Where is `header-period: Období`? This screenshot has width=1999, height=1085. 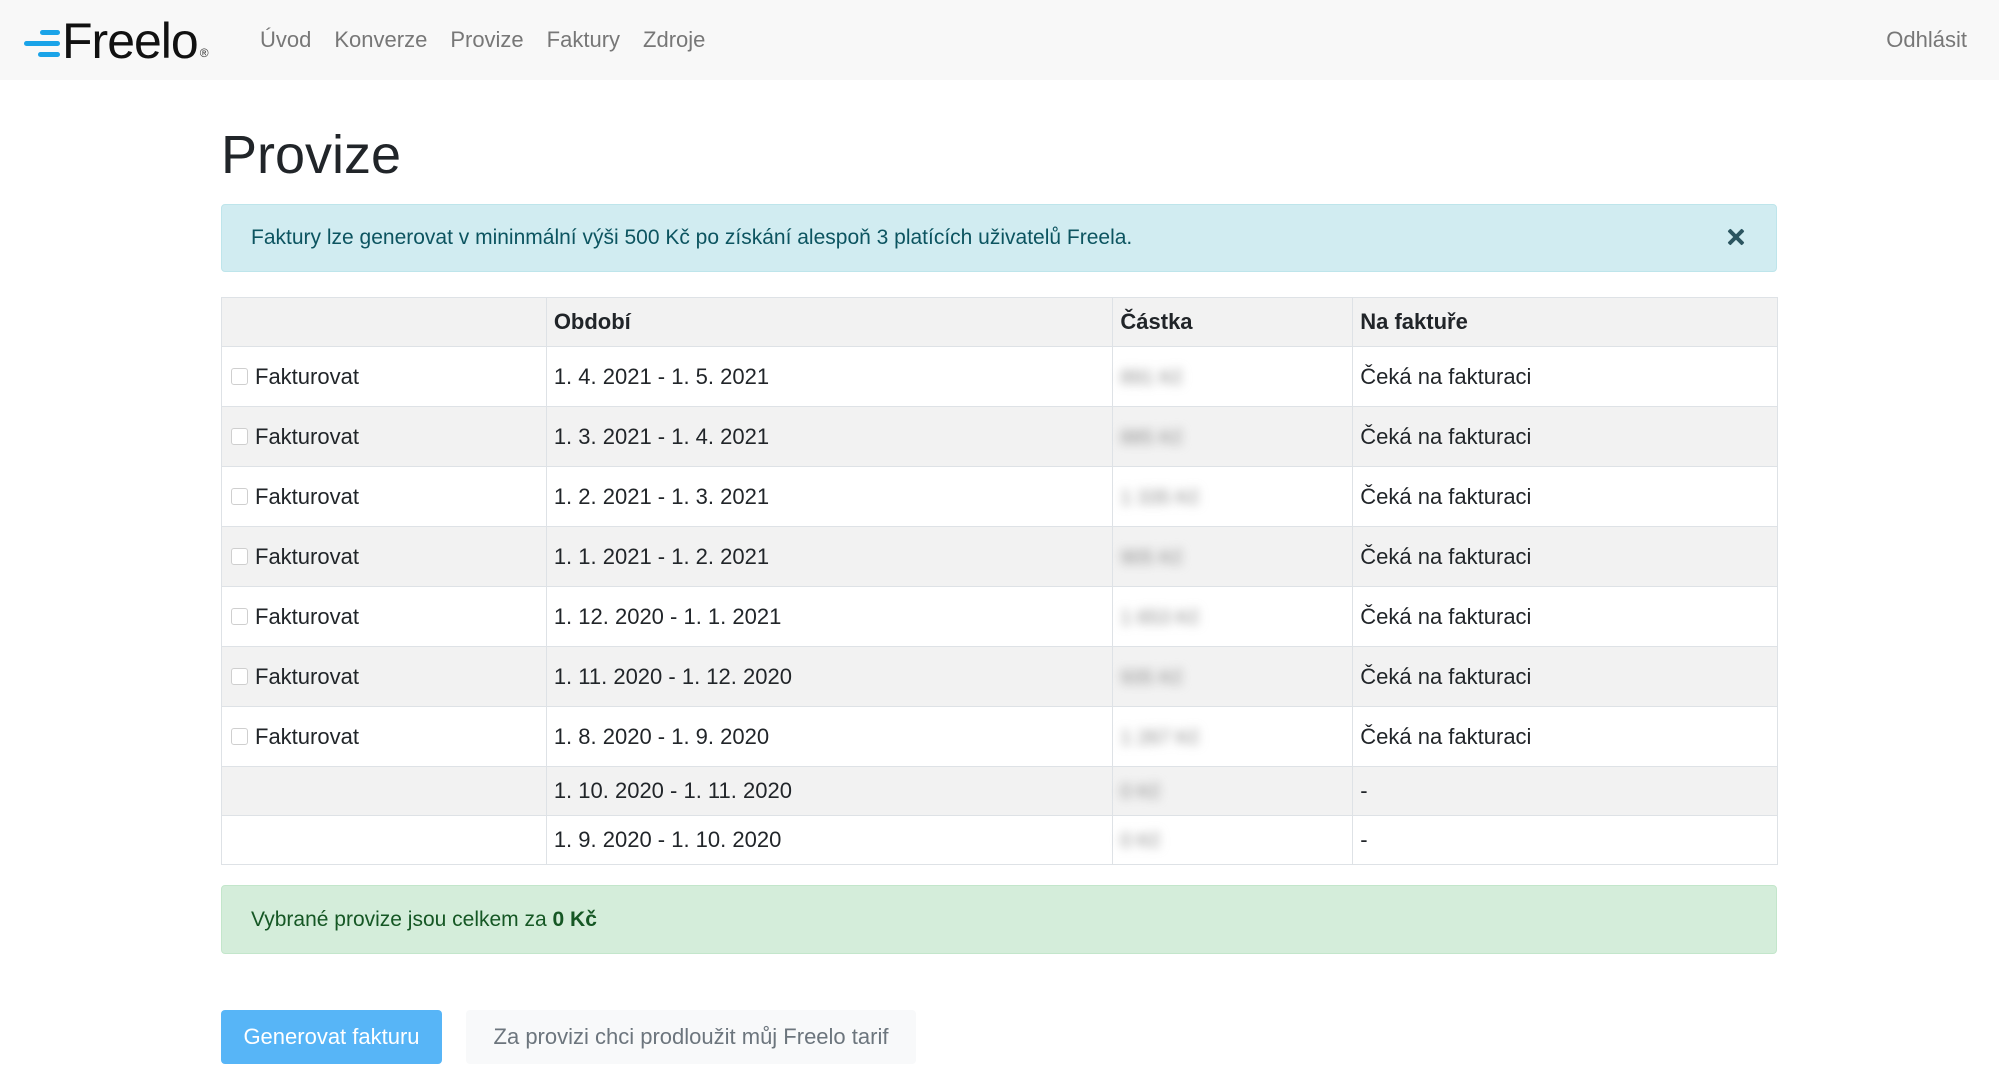
header-period: Období is located at coordinates (829, 322).